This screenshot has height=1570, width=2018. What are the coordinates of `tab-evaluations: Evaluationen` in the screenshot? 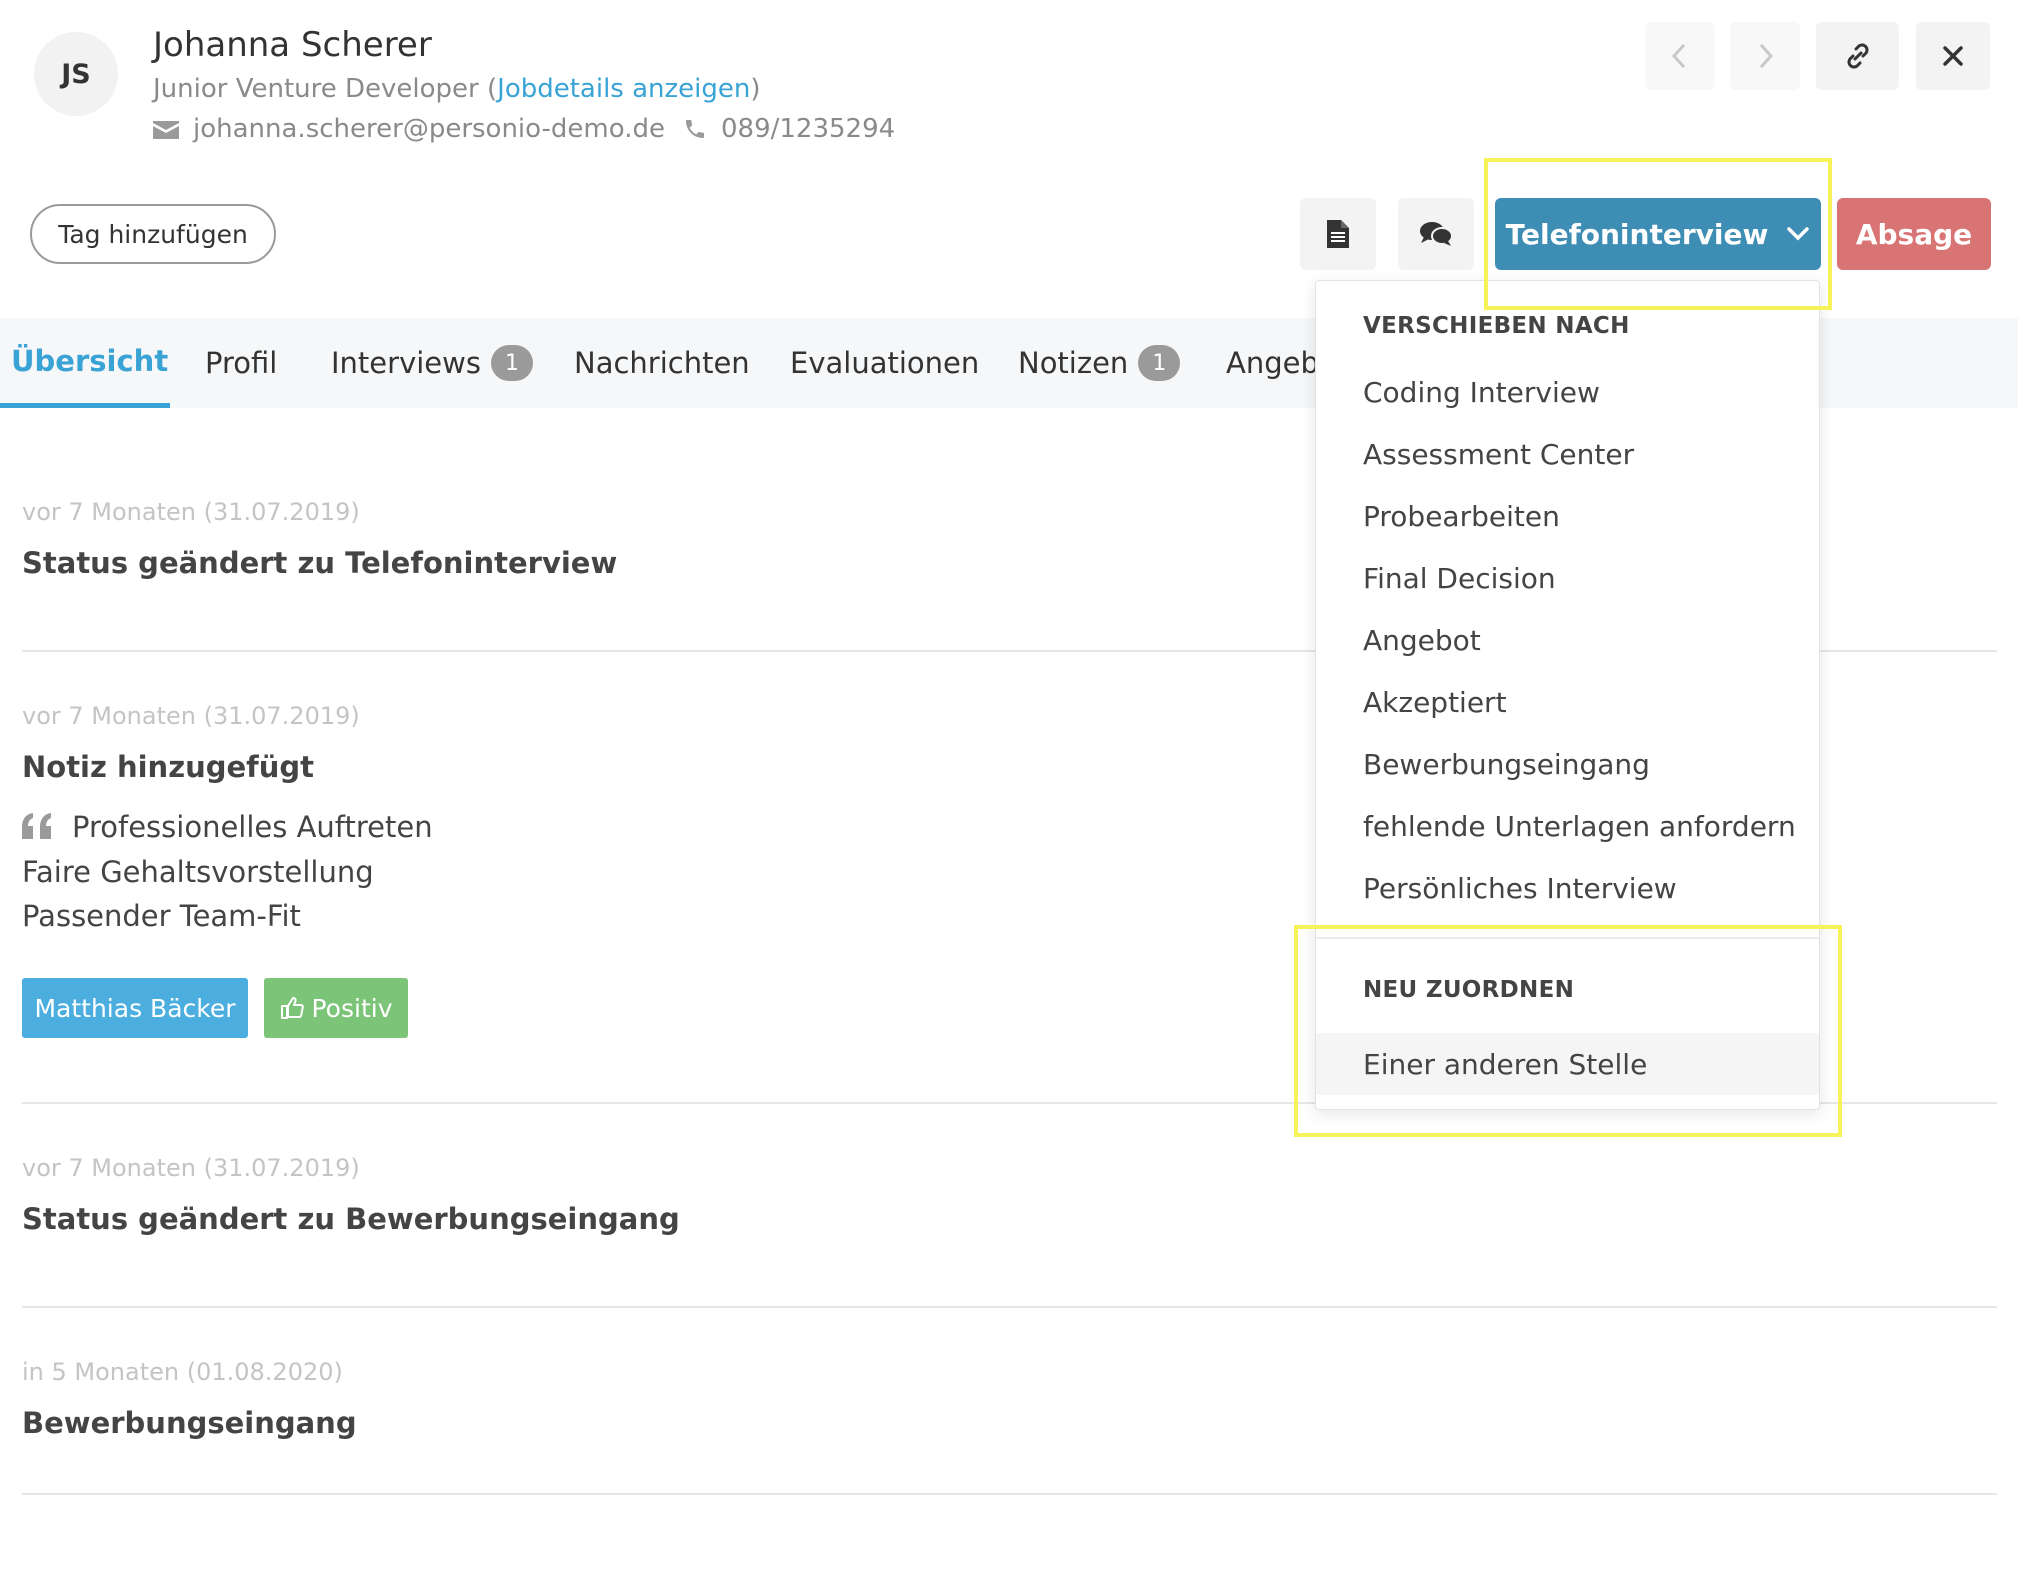 It's located at (884, 363).